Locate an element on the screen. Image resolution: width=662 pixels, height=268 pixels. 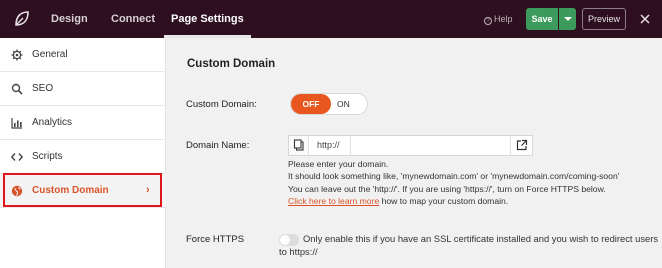
open-link-button is located at coordinates (521, 145).